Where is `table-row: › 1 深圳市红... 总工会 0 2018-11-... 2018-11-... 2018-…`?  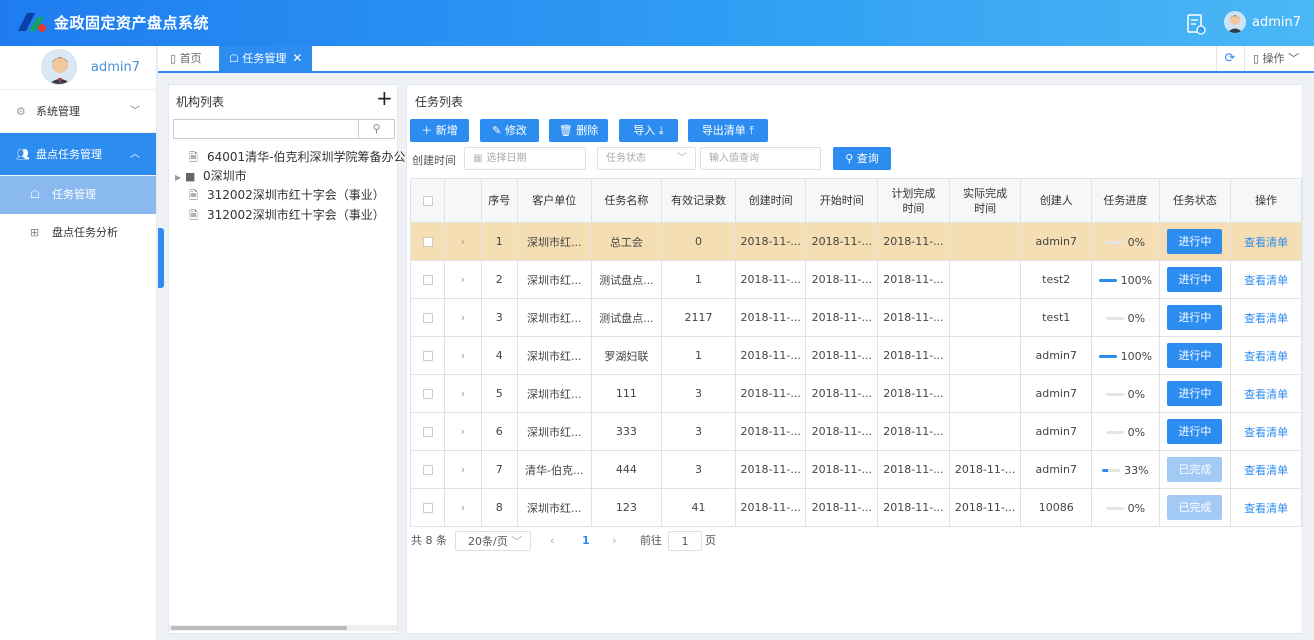 table-row: › 1 深圳市红... 总工会 0 2018-11-... 2018-11-... 2018-… is located at coordinates (855, 241).